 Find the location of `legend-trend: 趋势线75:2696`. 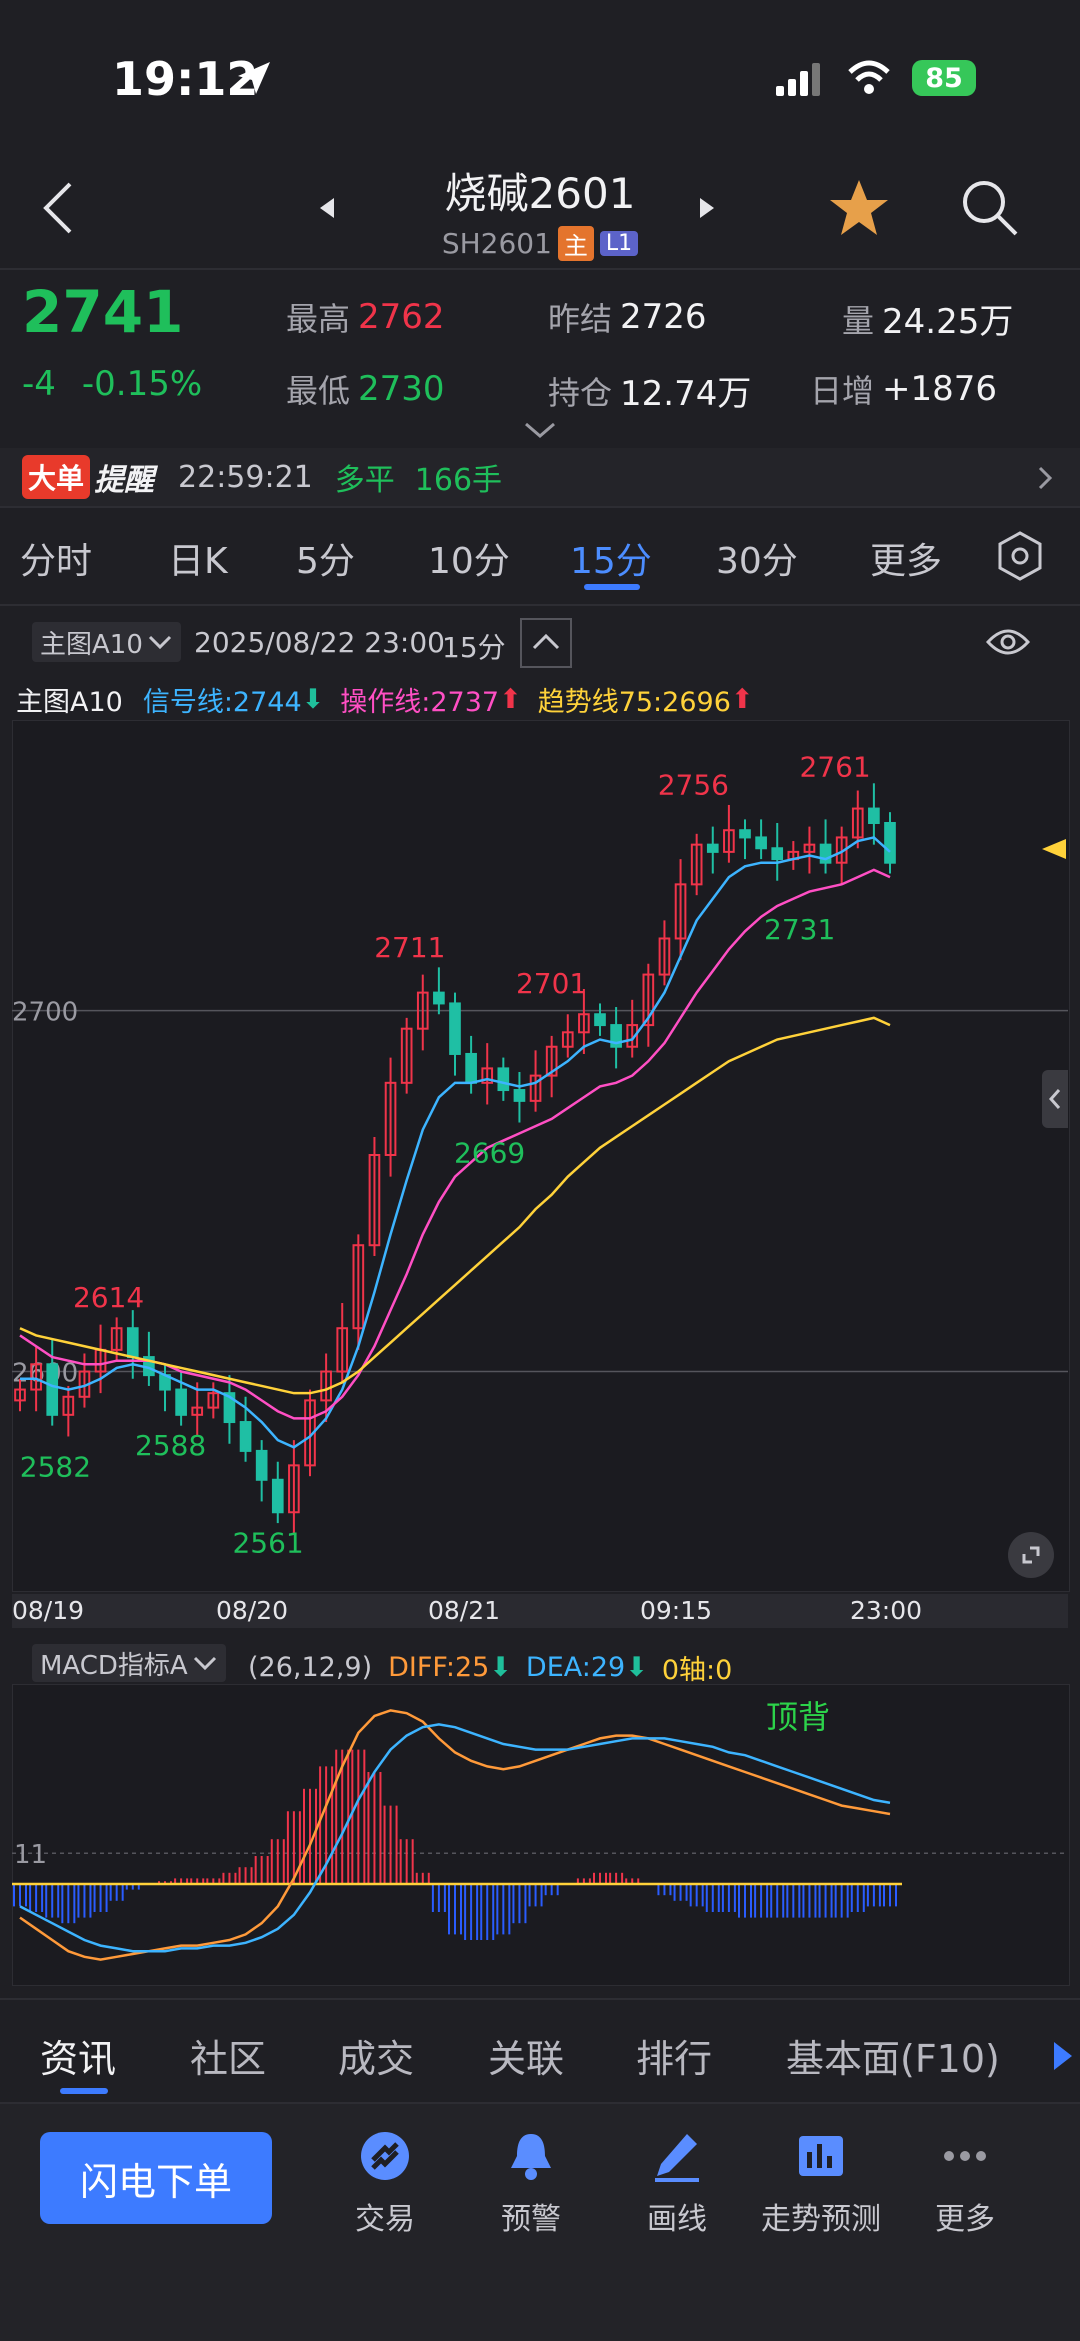

legend-trend: 趋势线75:2696 is located at coordinates (634, 702).